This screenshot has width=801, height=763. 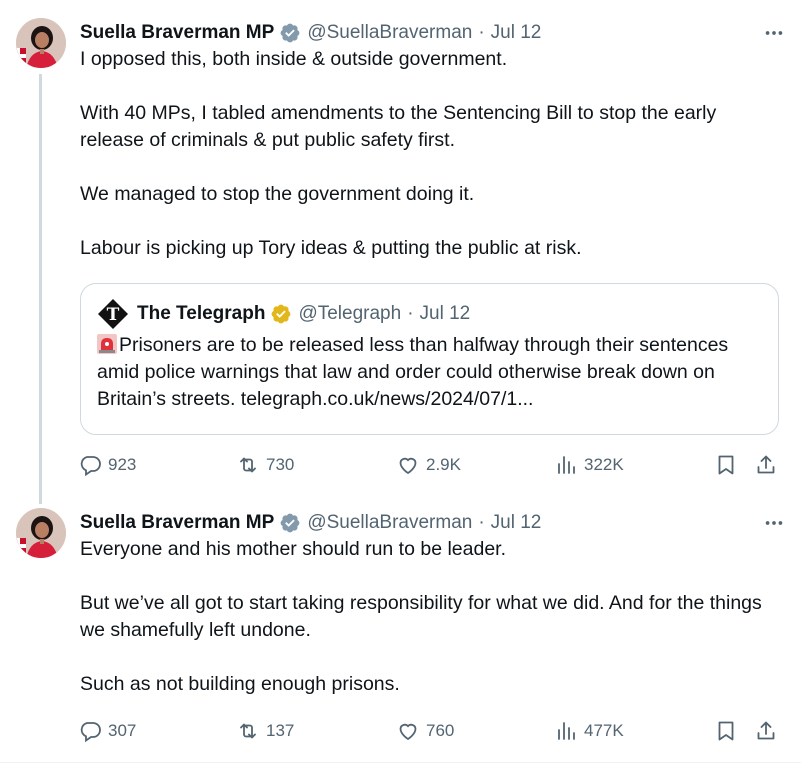 I want to click on like-button: 760, so click(x=425, y=731).